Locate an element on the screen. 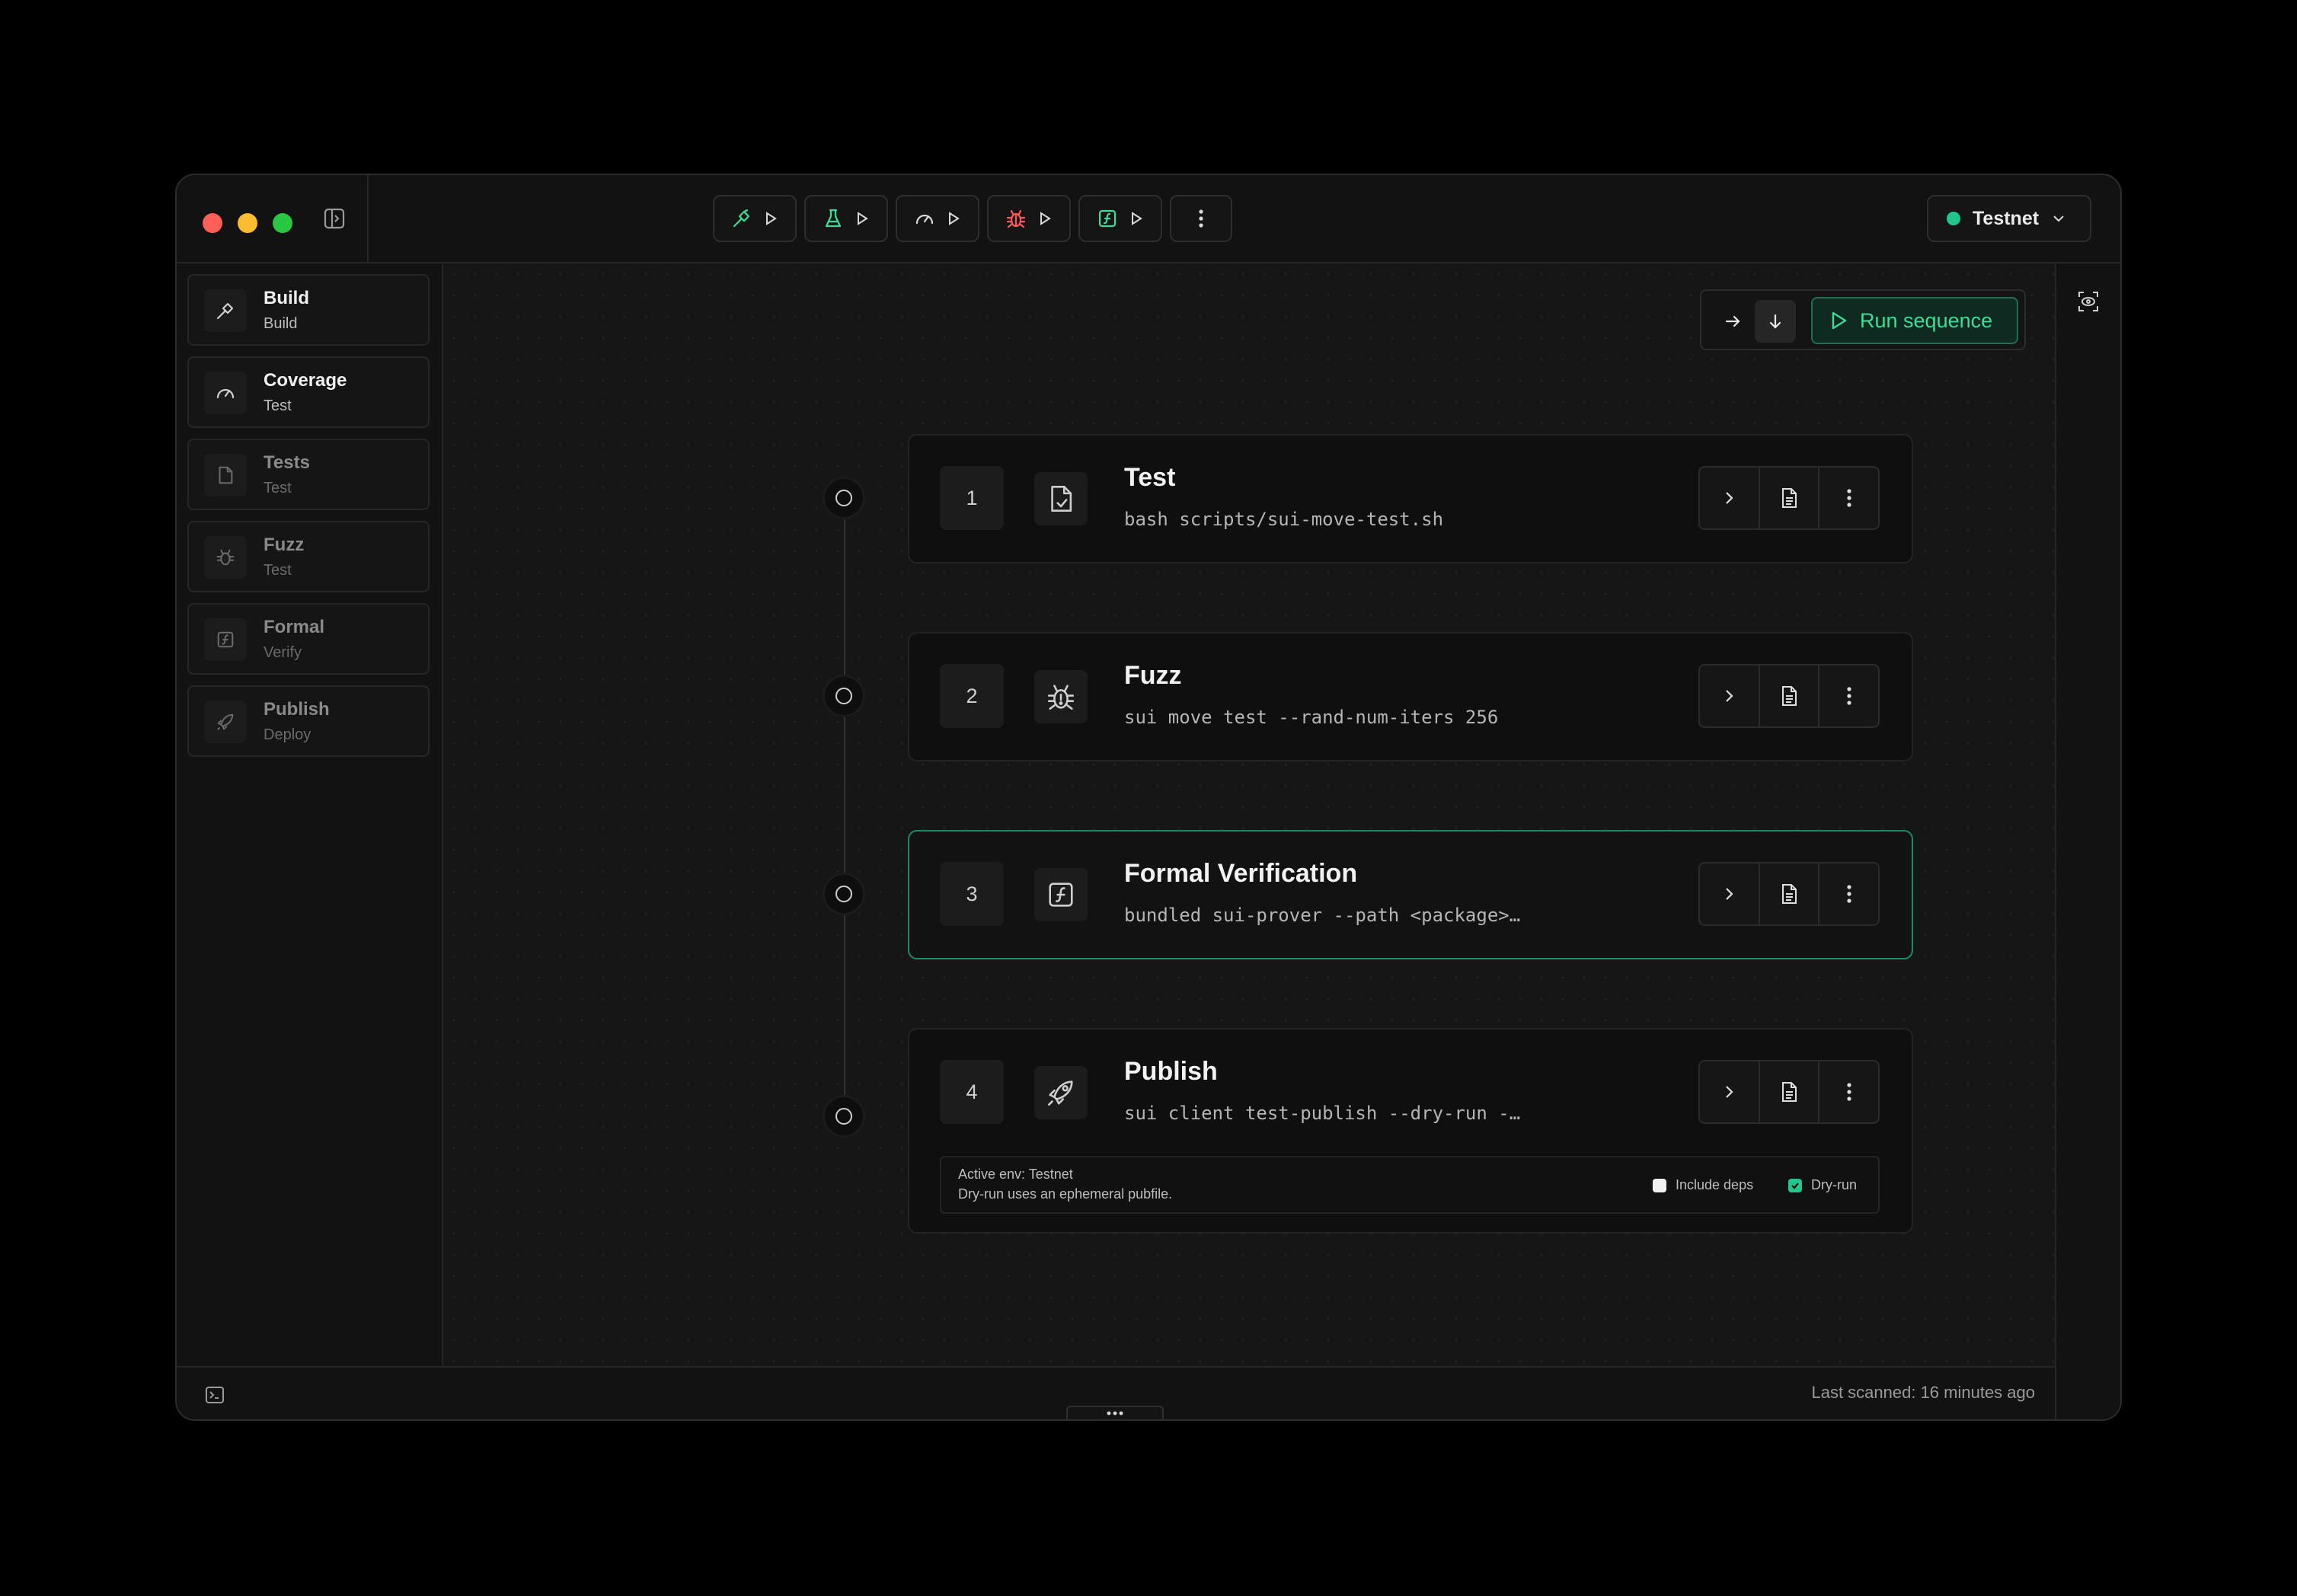  checkbox-box is located at coordinates (1659, 1185).